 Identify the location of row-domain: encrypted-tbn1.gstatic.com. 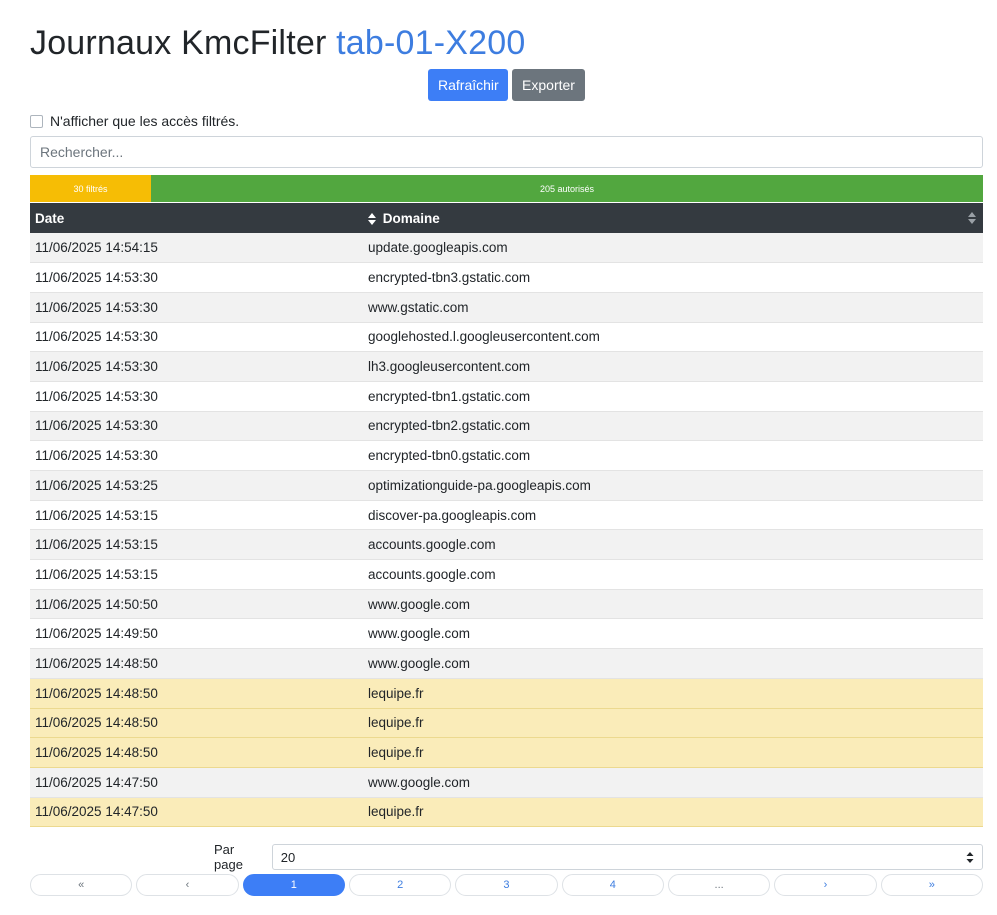
(449, 396).